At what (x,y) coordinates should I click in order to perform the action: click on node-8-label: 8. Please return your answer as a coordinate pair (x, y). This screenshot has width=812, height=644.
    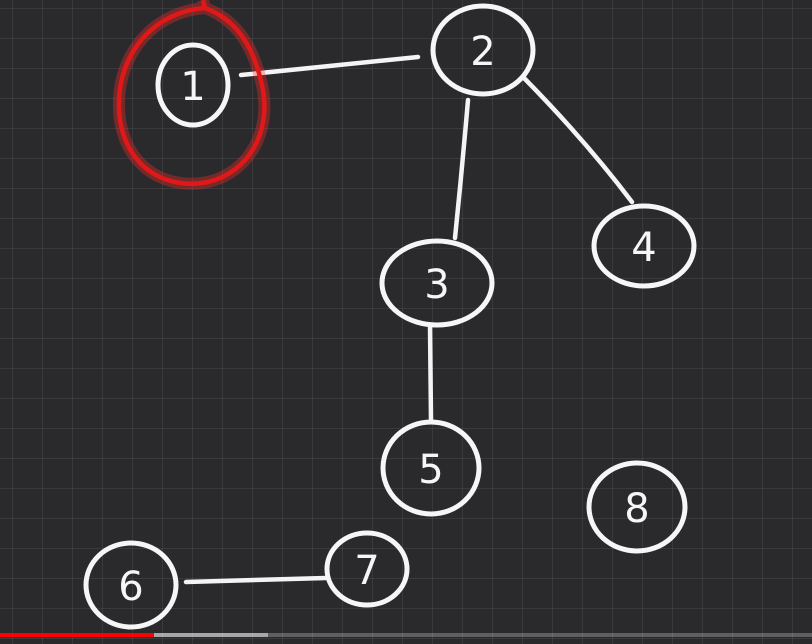
    Looking at the image, I should click on (636, 509).